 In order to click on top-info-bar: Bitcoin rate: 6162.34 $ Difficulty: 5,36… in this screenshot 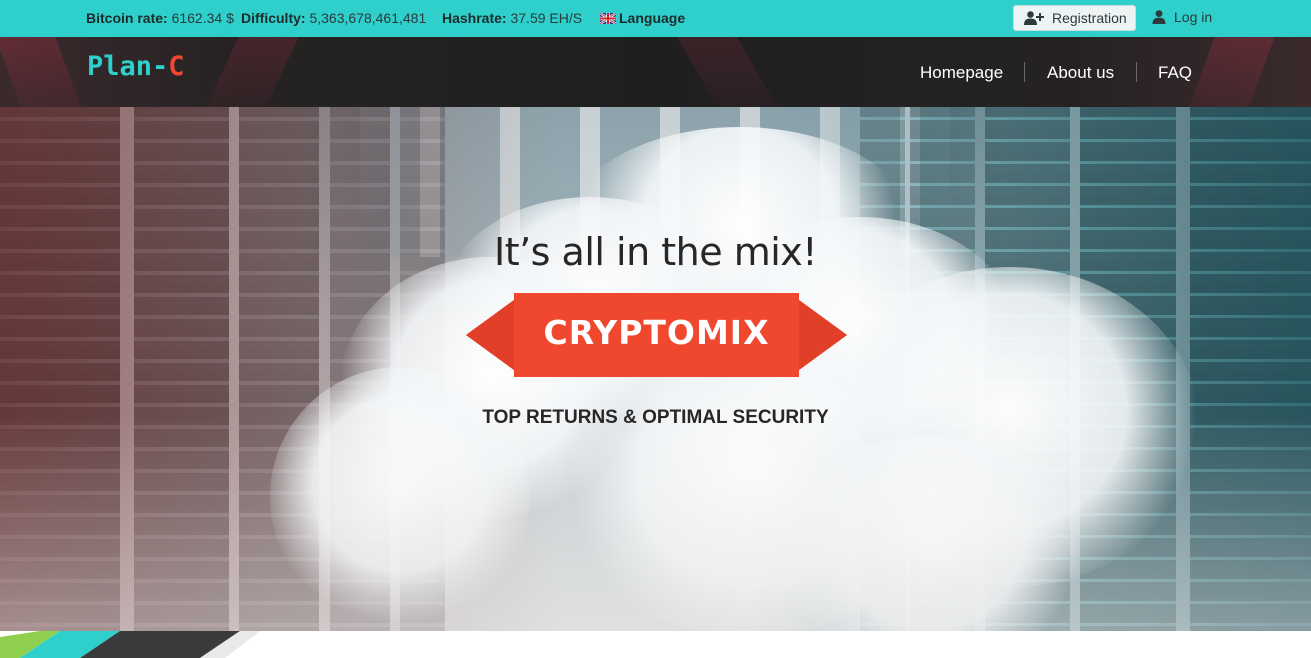, I will do `click(655, 18)`.